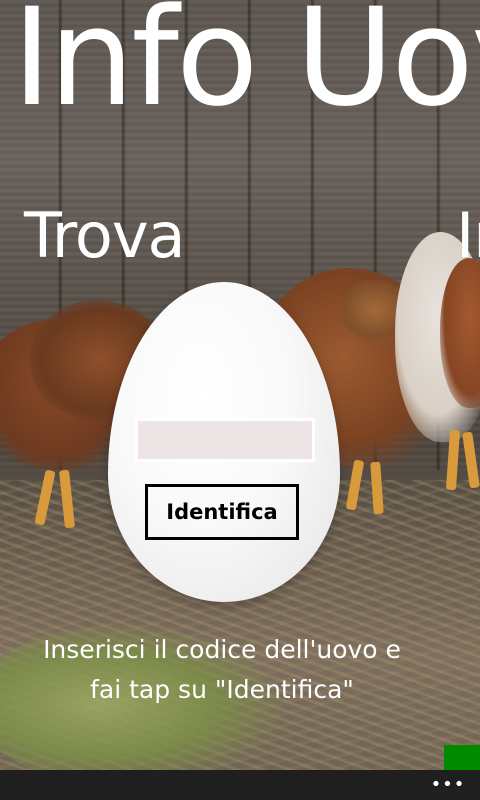  What do you see at coordinates (448, 785) in the screenshot?
I see `ellipsis-icon: •••` at bounding box center [448, 785].